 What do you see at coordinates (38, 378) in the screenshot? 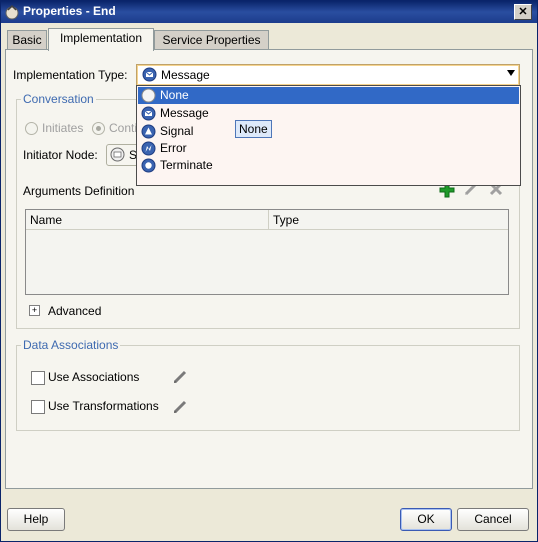
I see `use-associations-checkbox` at bounding box center [38, 378].